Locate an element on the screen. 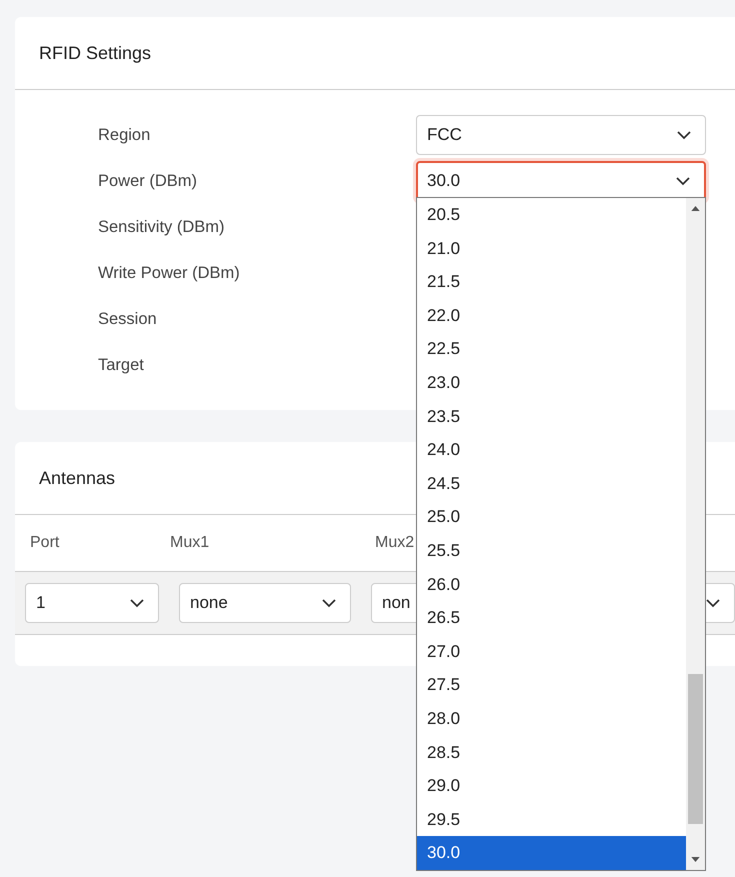 The height and width of the screenshot is (877, 735). select-field: 1 is located at coordinates (92, 603).